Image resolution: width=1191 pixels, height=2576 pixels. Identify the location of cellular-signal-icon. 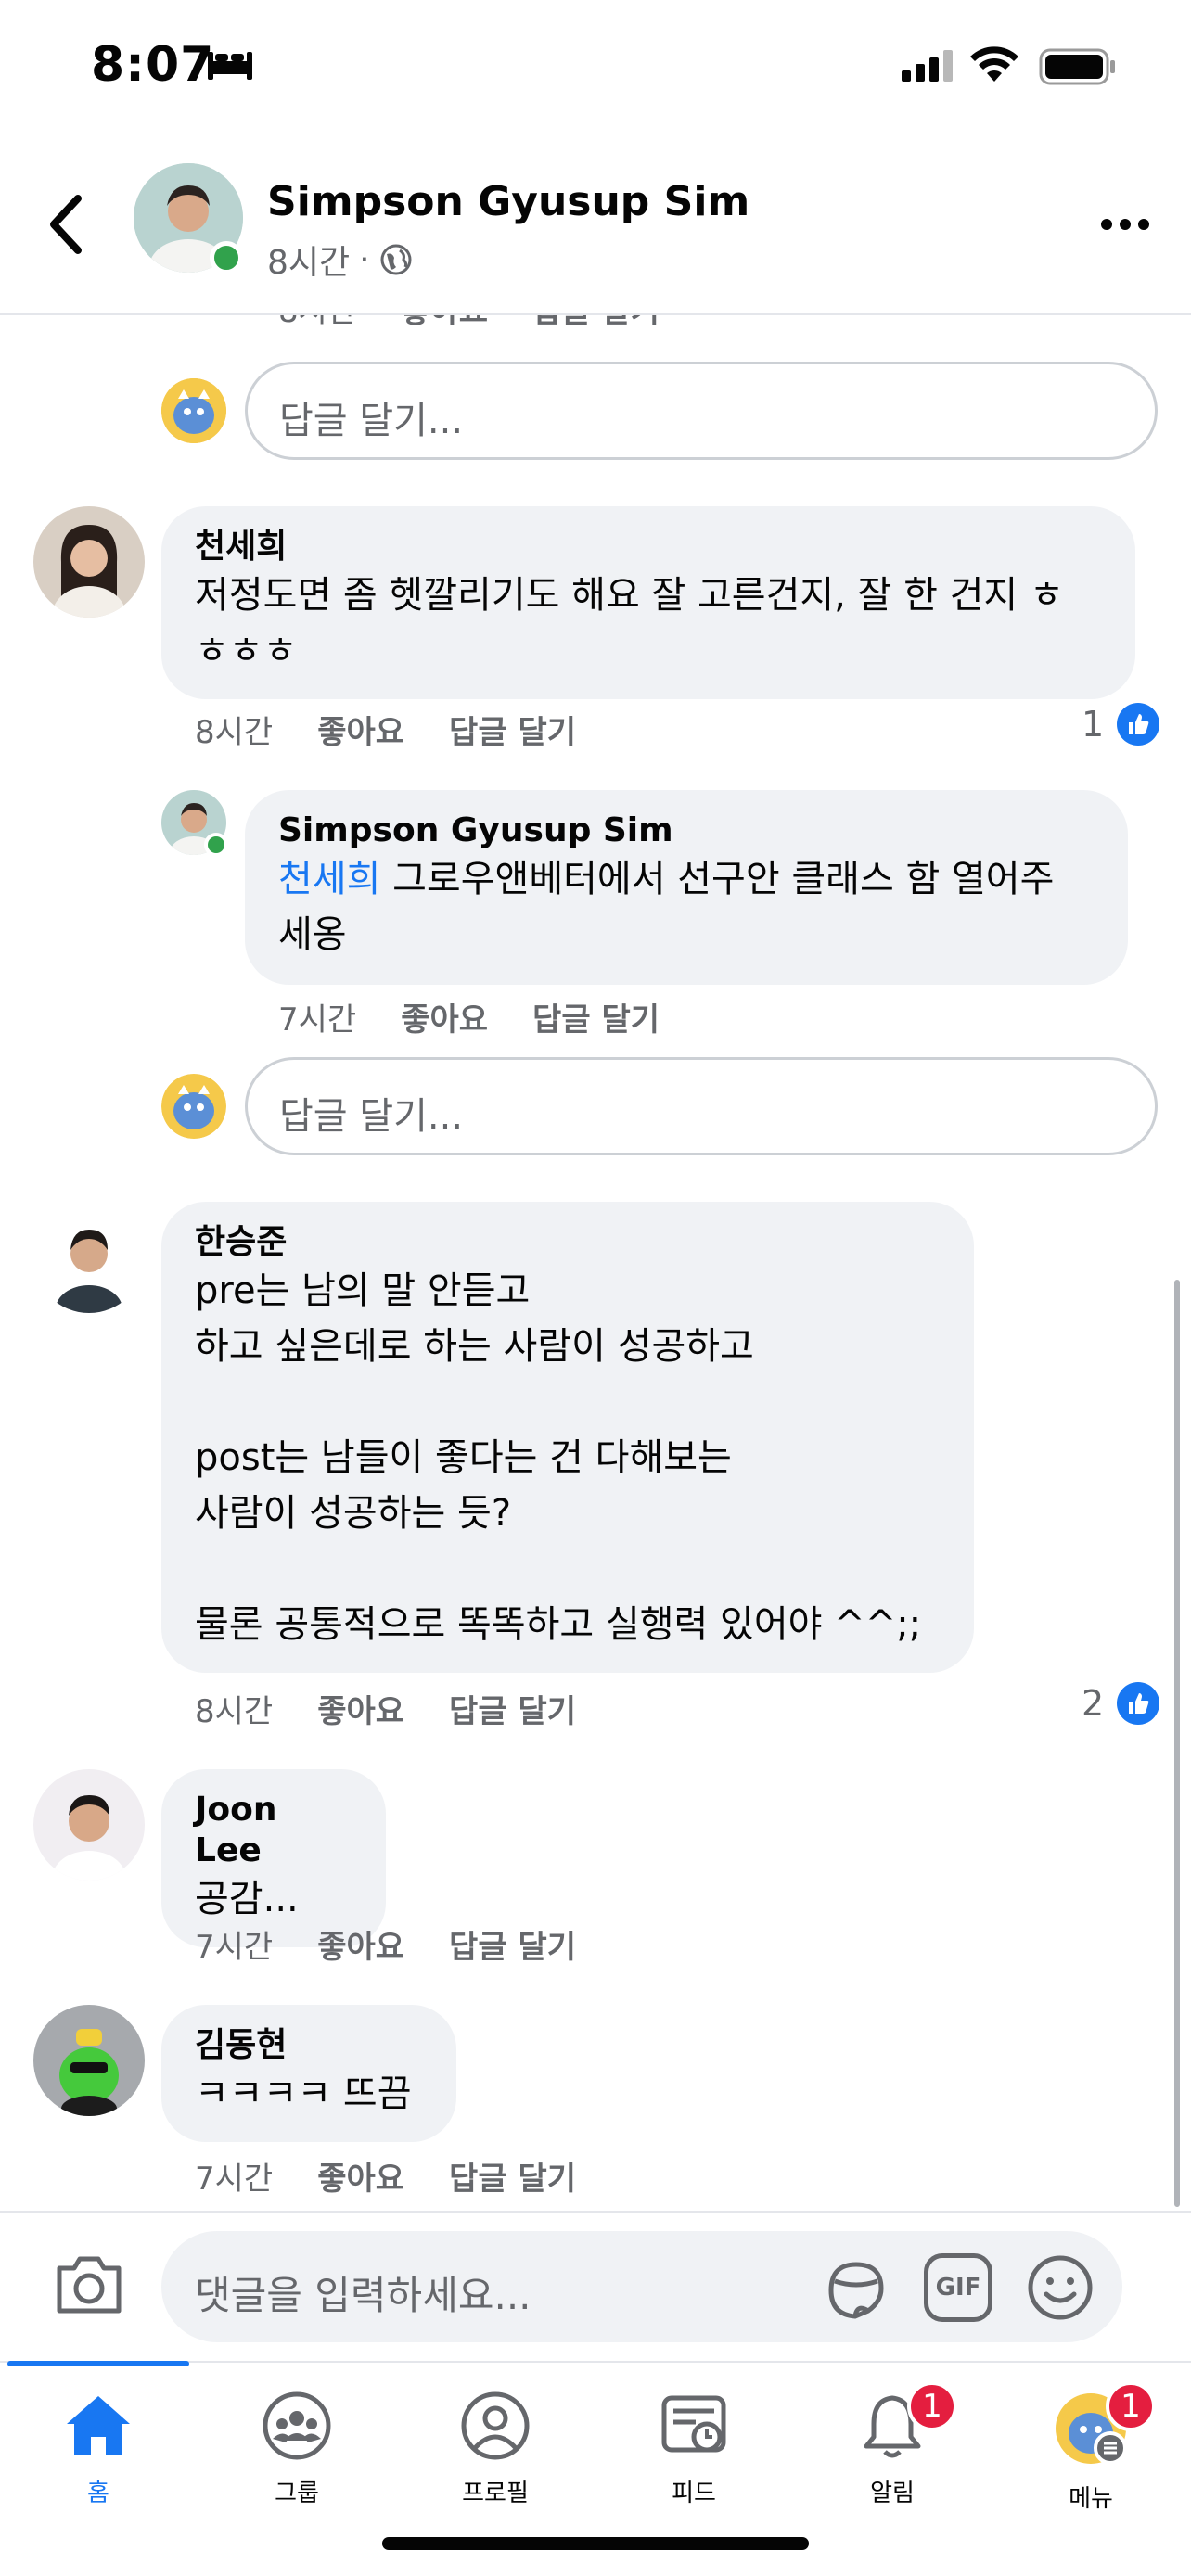
(927, 66).